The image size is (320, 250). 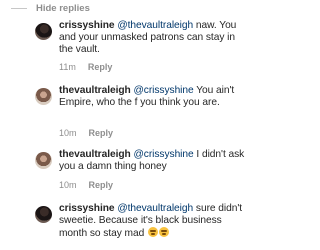 I want to click on hide-replies-button: Hide replies, so click(x=50, y=8).